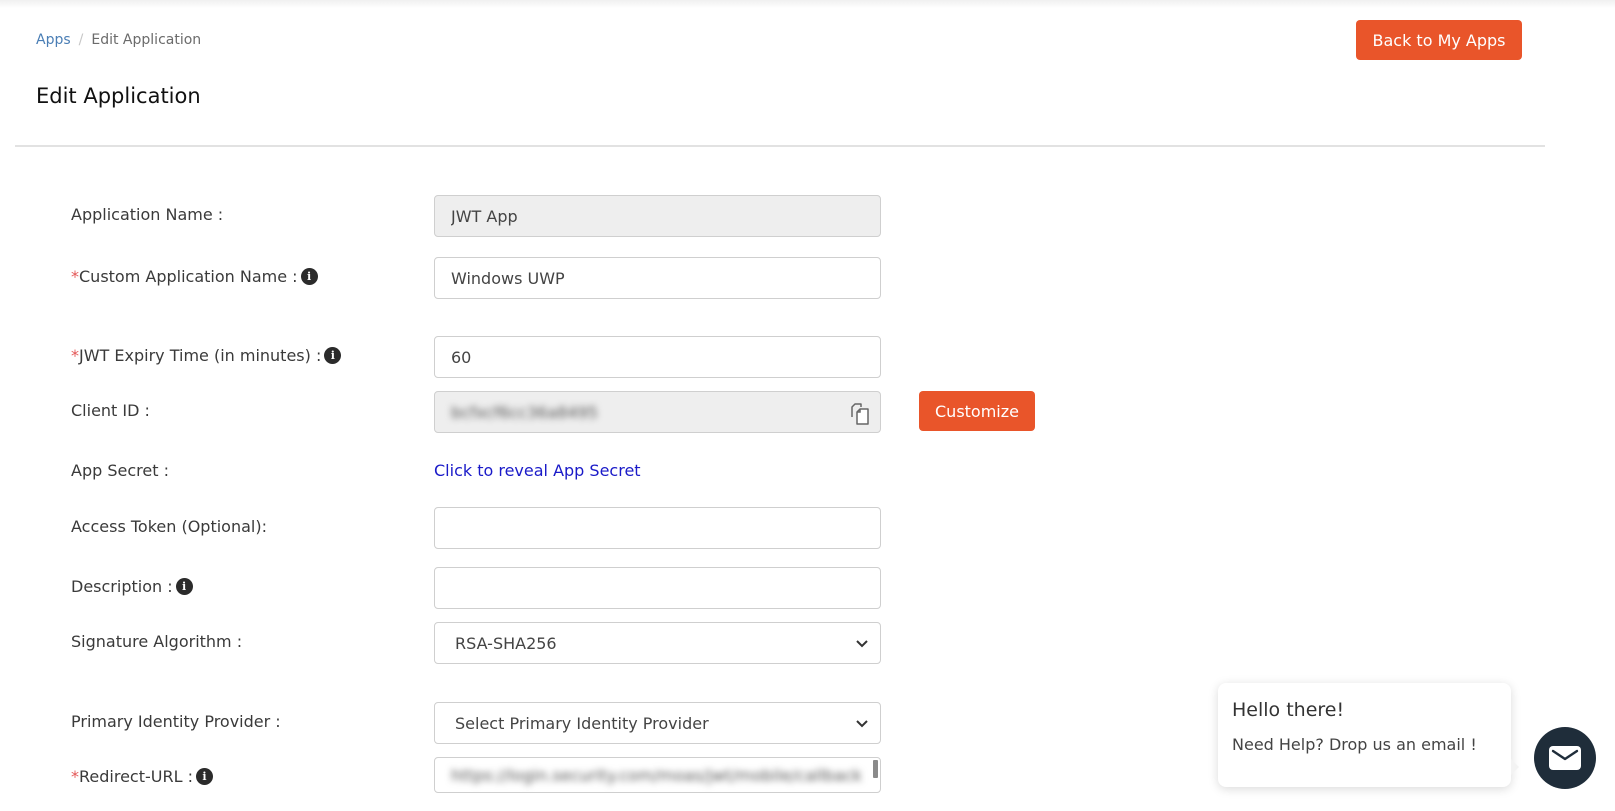 The image size is (1615, 811). Describe the element at coordinates (780, 146) in the screenshot. I see `header-divider` at that location.